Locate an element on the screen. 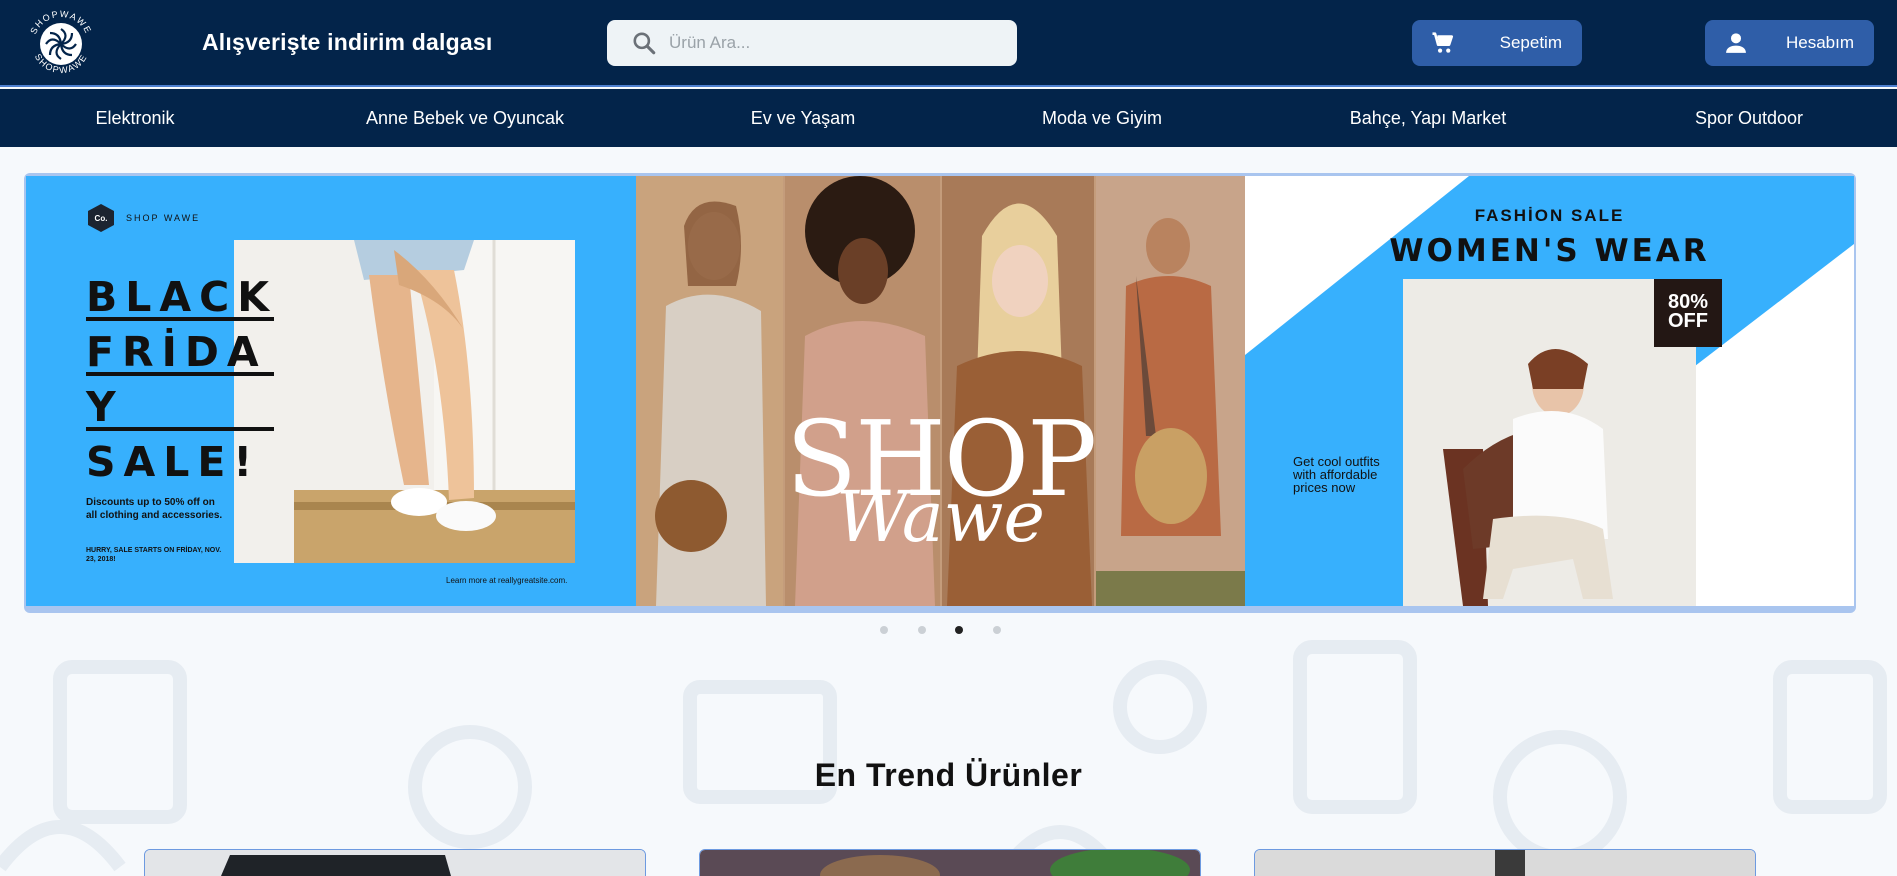  search-bar is located at coordinates (812, 43).